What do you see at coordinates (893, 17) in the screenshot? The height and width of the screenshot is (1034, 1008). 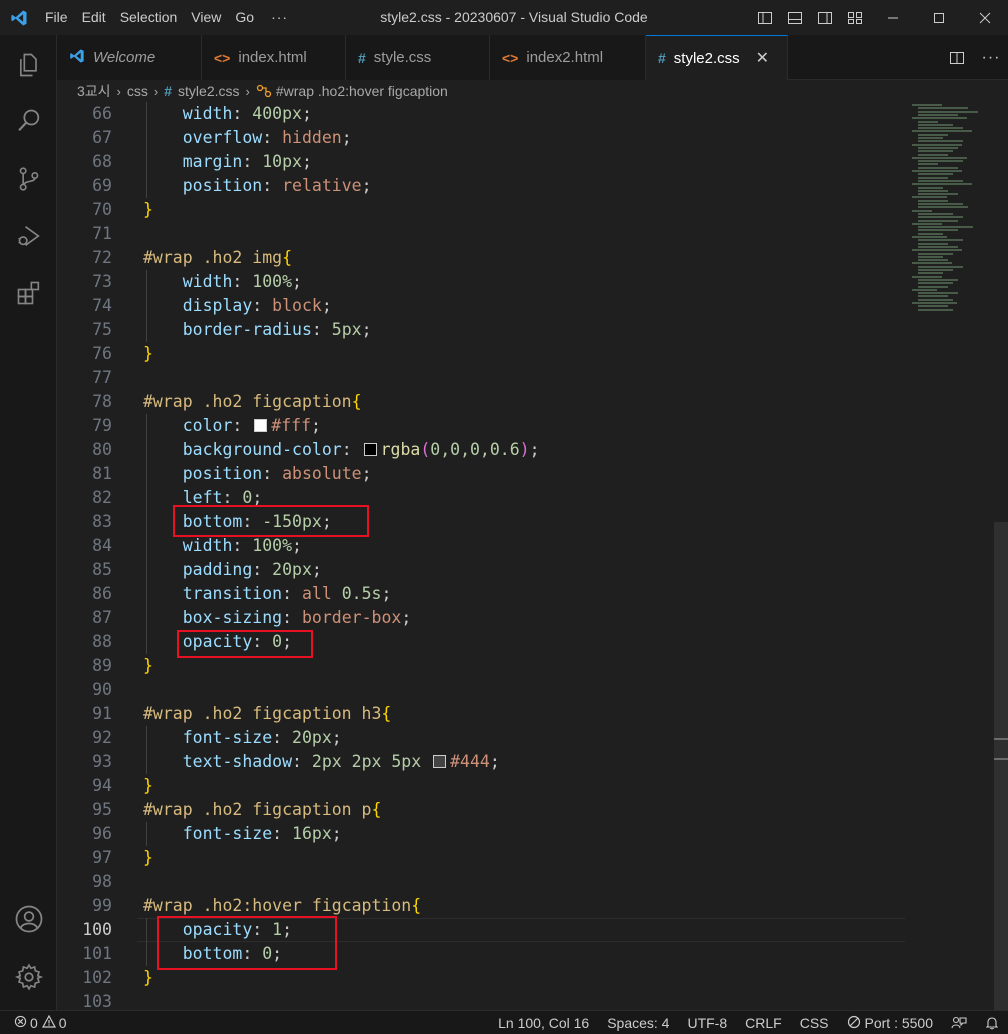 I see `minimize-icon` at bounding box center [893, 17].